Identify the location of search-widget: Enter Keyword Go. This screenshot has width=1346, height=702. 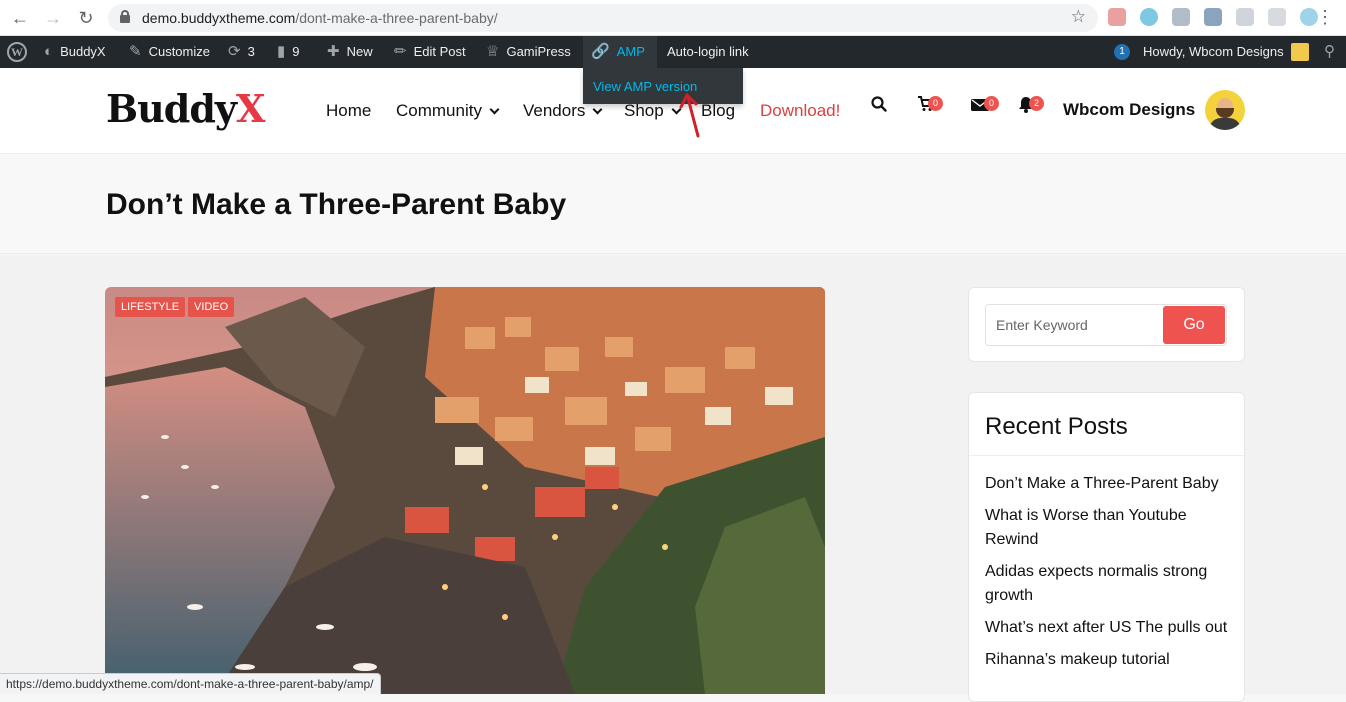
(1106, 324).